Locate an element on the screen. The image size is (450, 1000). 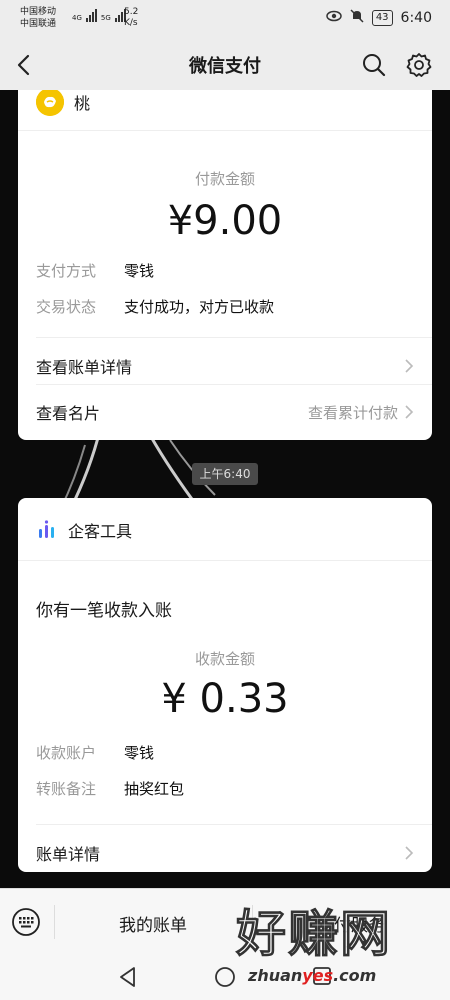
my-bills-menu: 我的账单 is located at coordinates (153, 923).